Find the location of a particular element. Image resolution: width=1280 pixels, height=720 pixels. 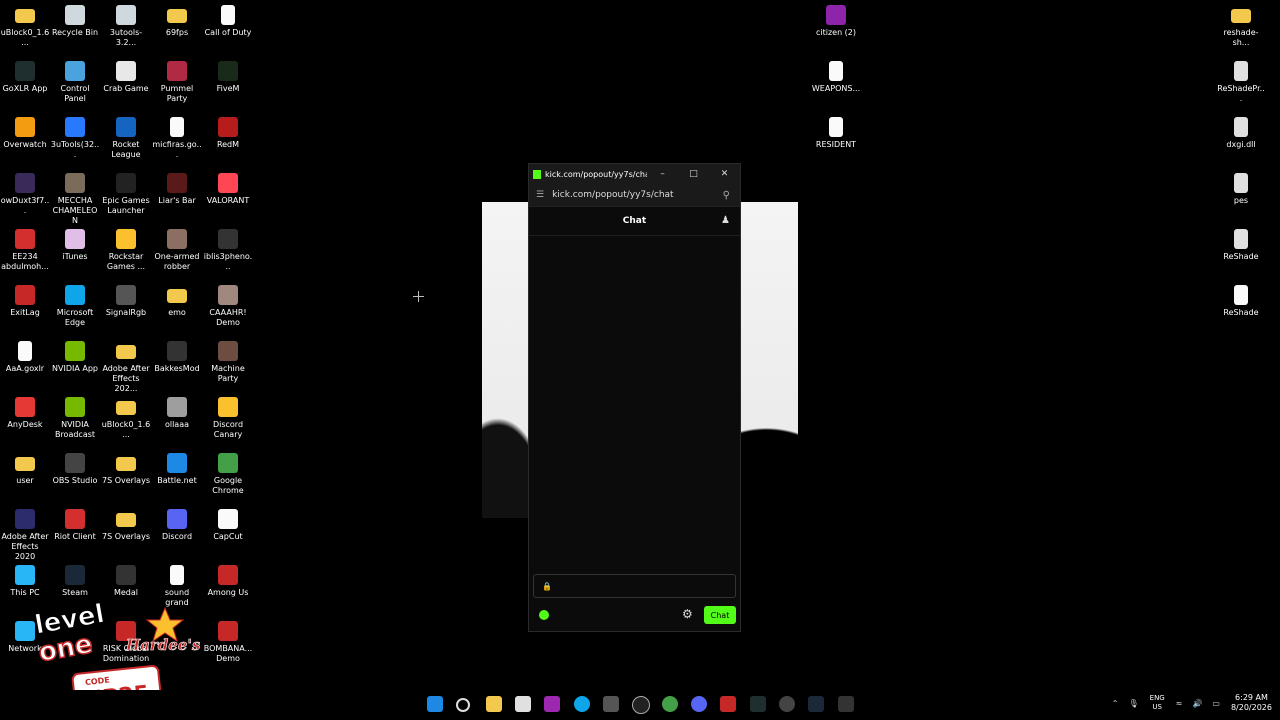

desktop-icon: Liar's Bar is located at coordinates (177, 189).